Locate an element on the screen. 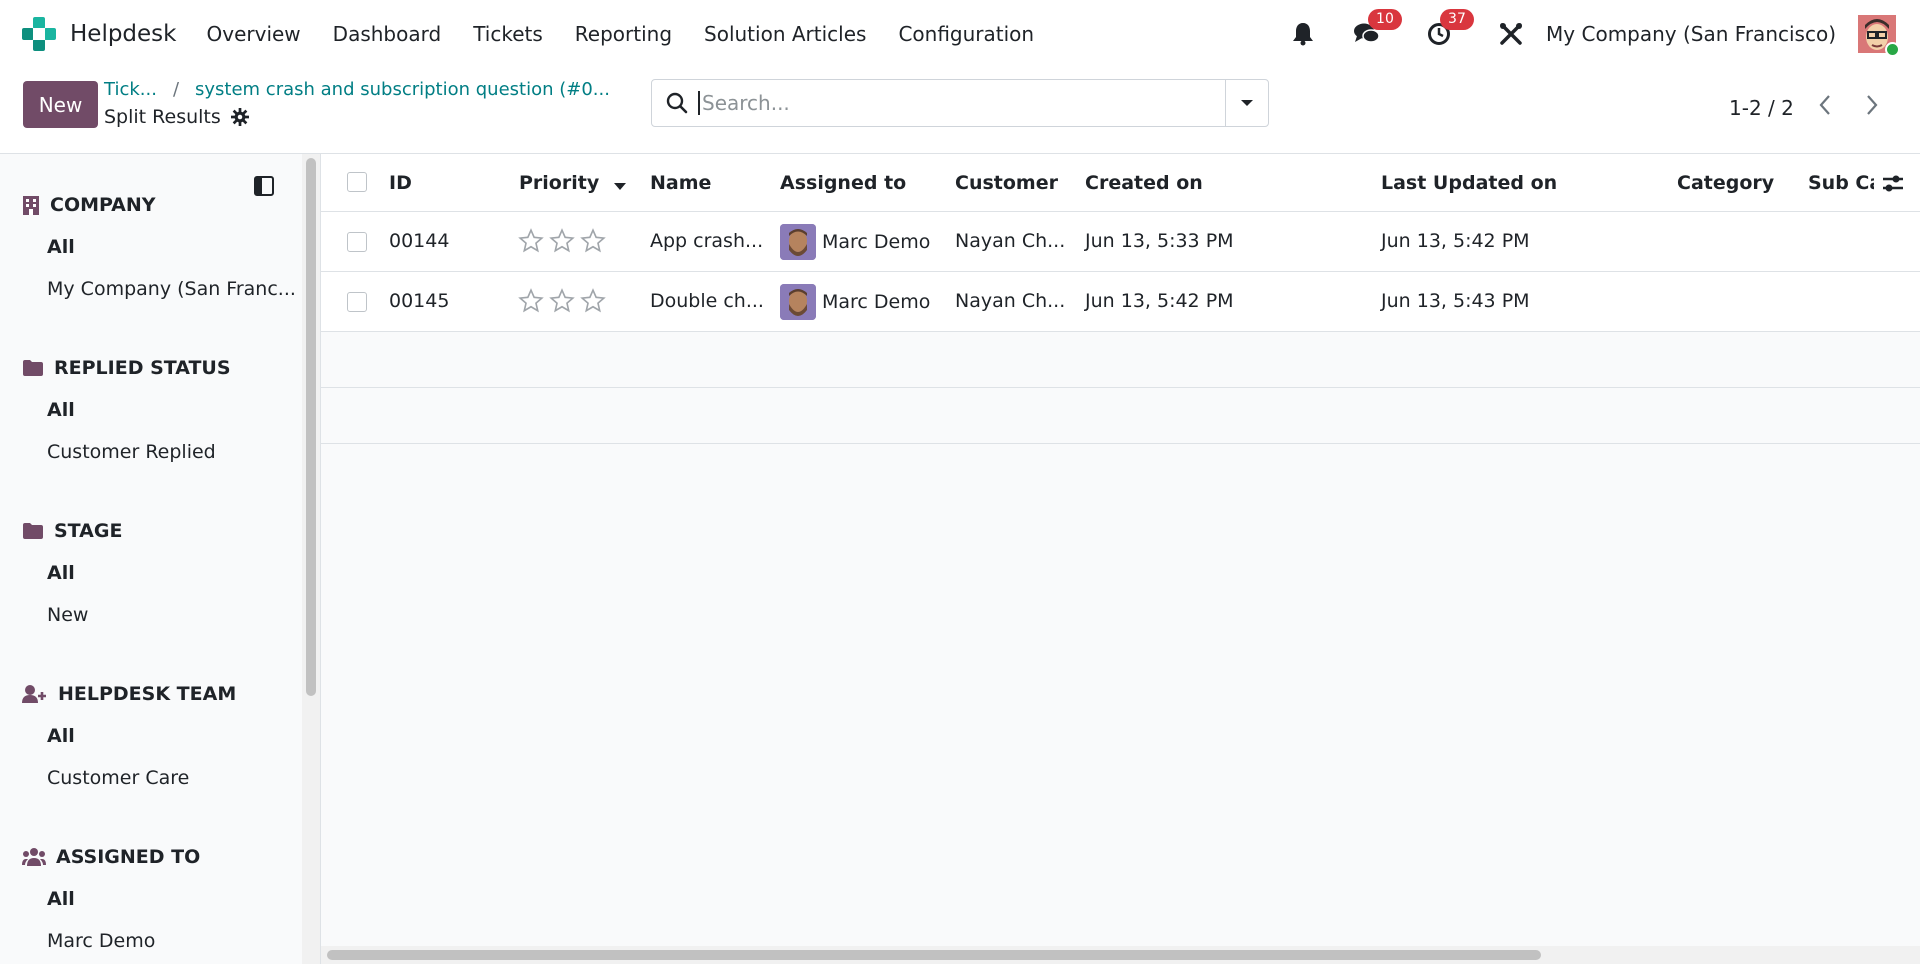 The height and width of the screenshot is (964, 1920). chevron-left-icon is located at coordinates (1824, 105).